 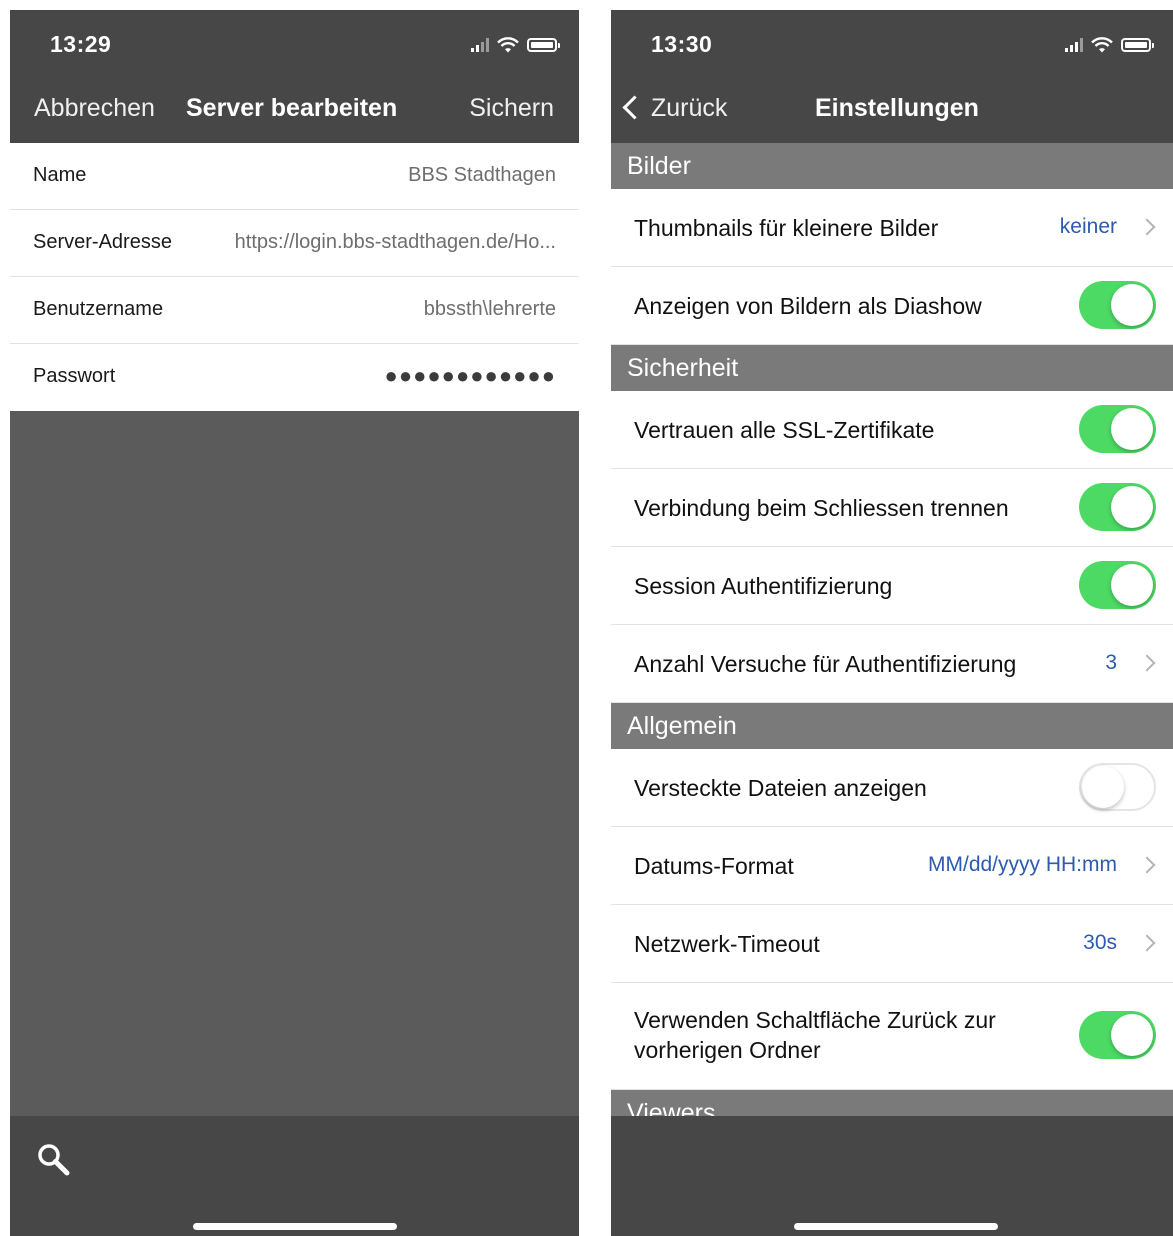 What do you see at coordinates (892, 166) in the screenshot?
I see `section-header-bilder: Bilder` at bounding box center [892, 166].